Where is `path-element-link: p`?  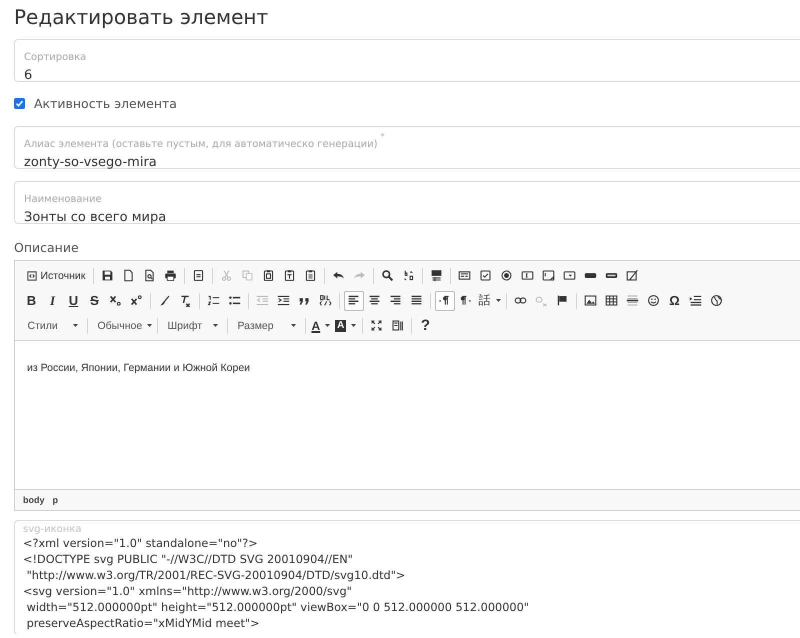
path-element-link: p is located at coordinates (55, 500).